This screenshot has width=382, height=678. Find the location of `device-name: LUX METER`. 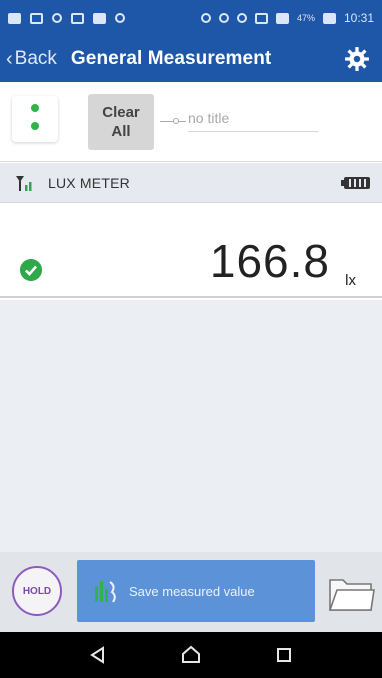

device-name: LUX METER is located at coordinates (89, 182).